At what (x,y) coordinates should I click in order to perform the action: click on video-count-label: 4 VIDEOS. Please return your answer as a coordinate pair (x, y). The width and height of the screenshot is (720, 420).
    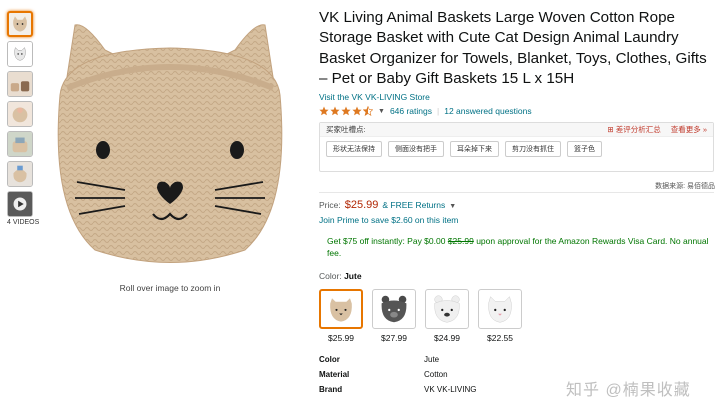
    Looking at the image, I should click on (23, 222).